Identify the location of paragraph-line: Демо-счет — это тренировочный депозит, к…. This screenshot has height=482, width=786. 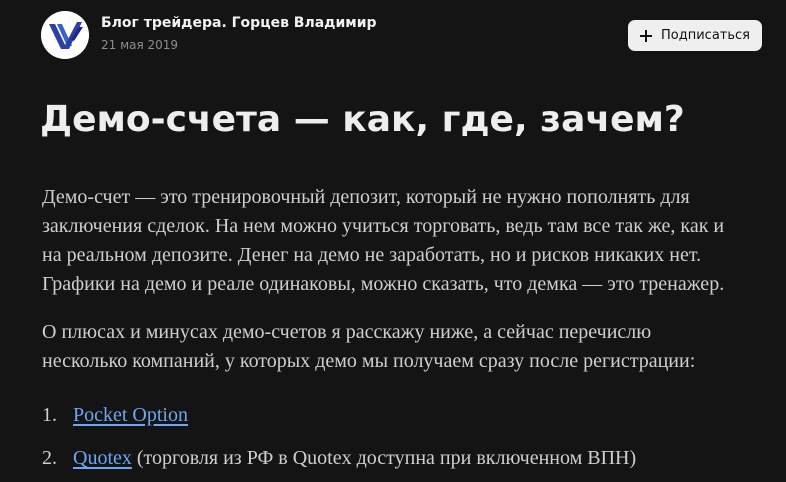
(366, 197).